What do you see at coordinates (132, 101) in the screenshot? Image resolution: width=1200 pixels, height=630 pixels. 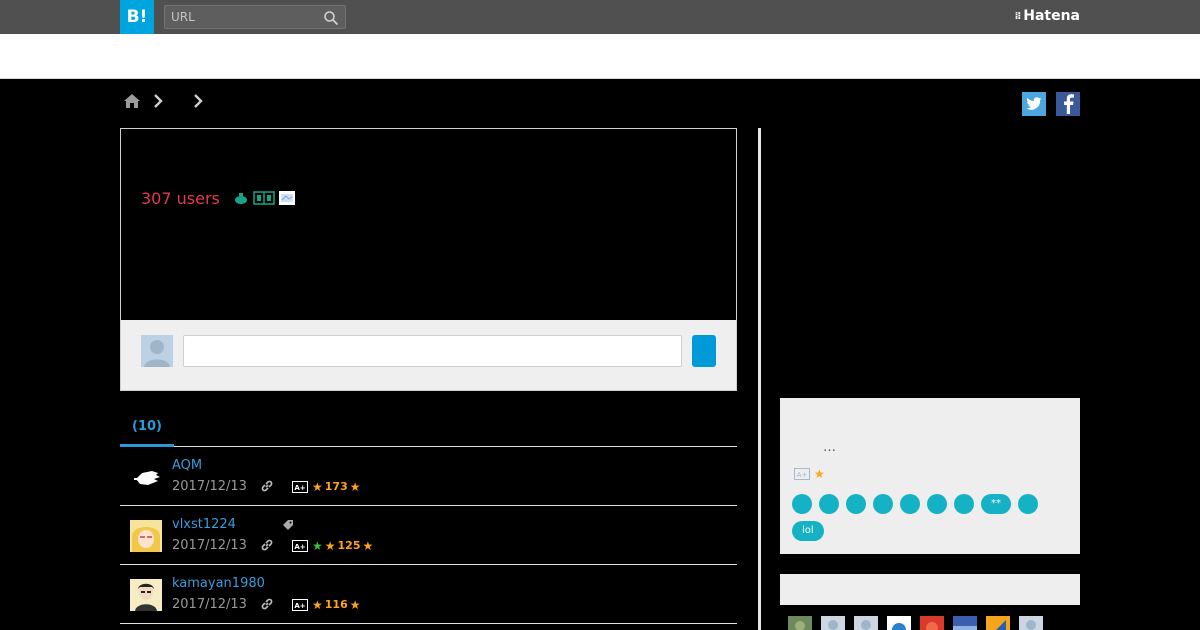 I see `home-icon` at bounding box center [132, 101].